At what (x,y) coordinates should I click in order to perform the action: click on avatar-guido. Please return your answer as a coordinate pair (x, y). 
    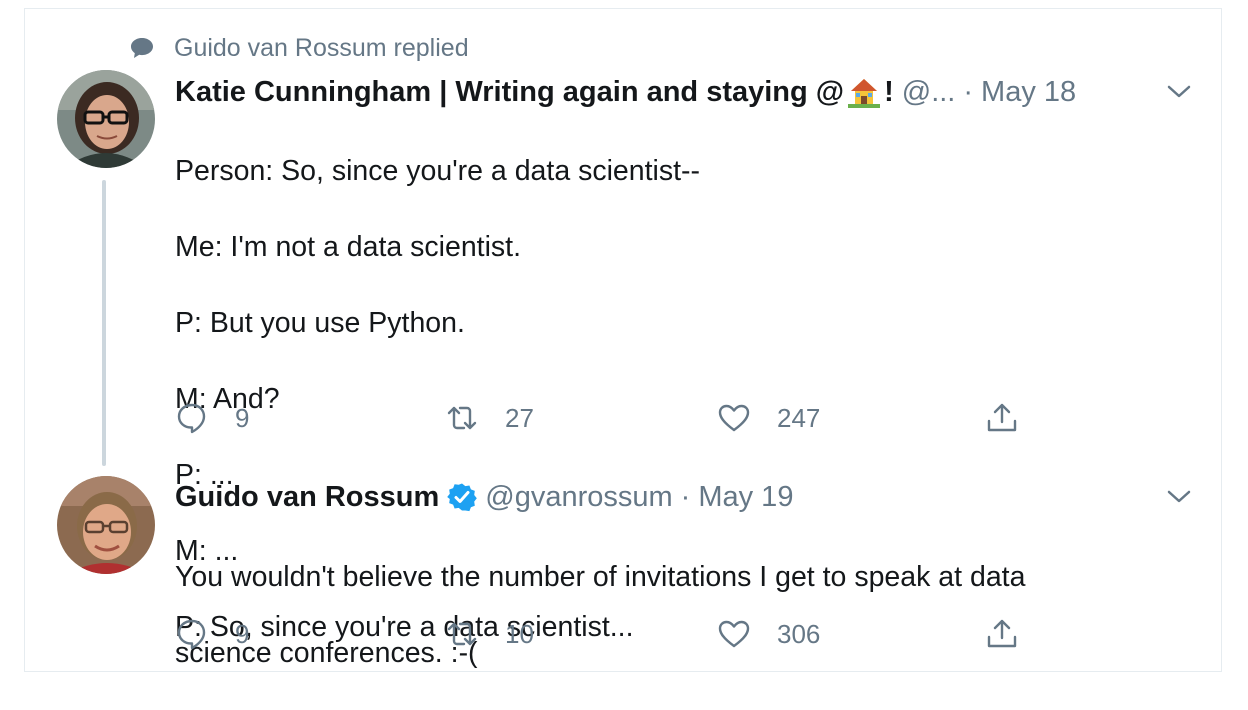
    Looking at the image, I should click on (106, 525).